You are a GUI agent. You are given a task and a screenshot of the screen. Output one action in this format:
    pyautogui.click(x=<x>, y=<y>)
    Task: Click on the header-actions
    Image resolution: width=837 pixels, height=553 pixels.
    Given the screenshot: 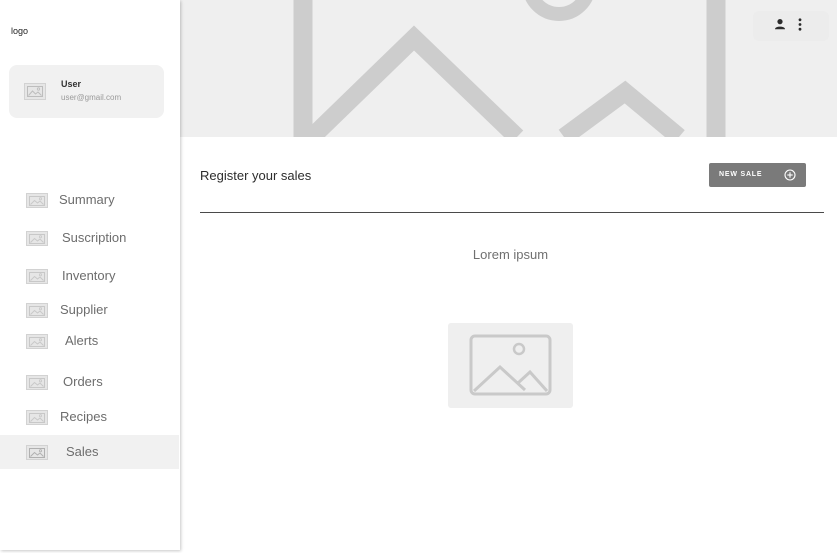 What is the action you would take?
    pyautogui.click(x=791, y=26)
    